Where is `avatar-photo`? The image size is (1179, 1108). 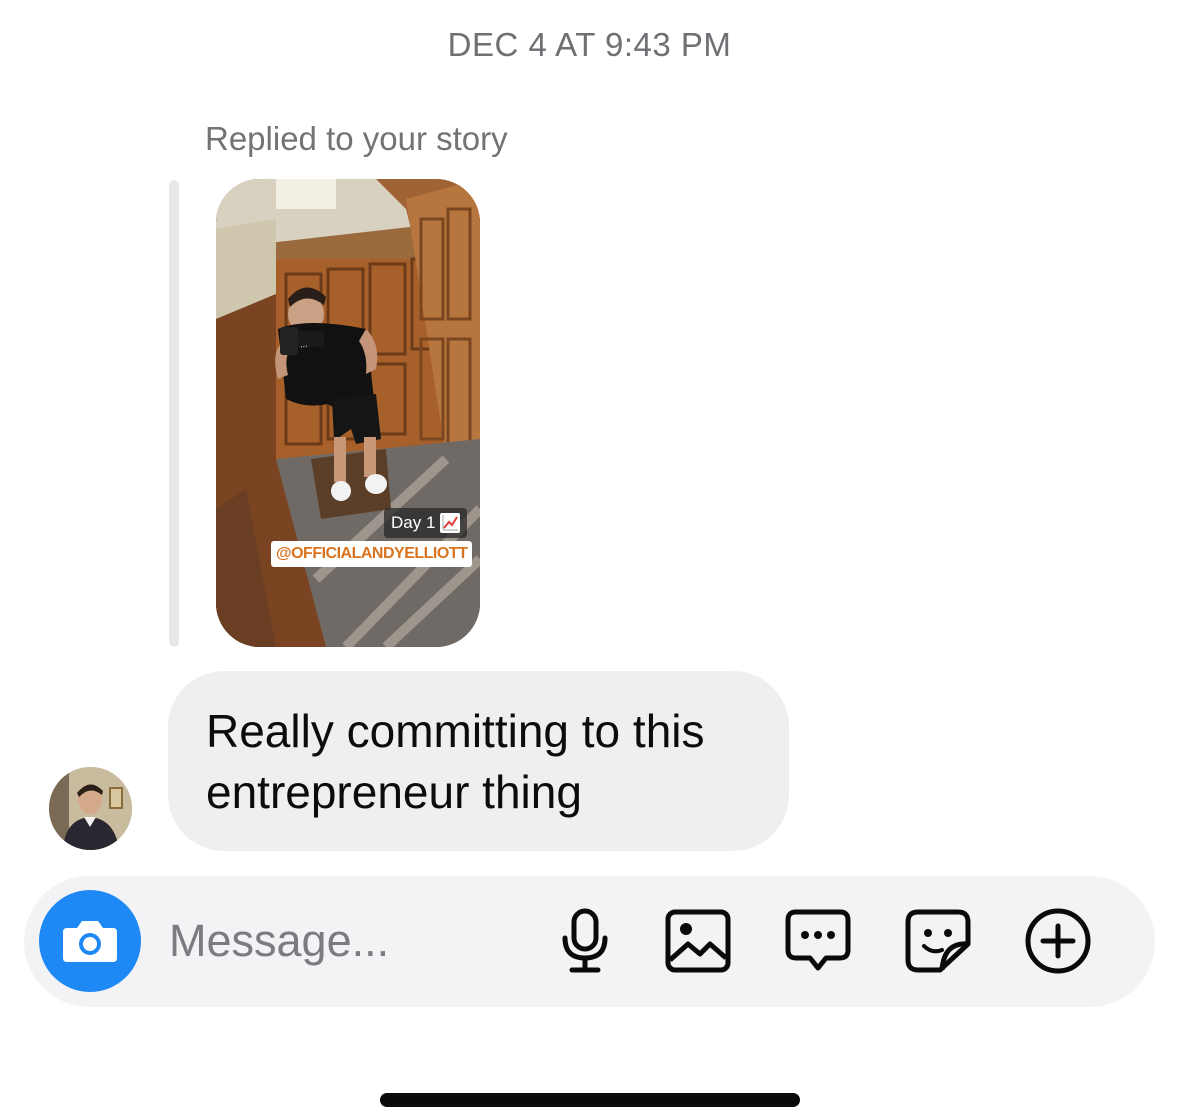 avatar-photo is located at coordinates (90, 808).